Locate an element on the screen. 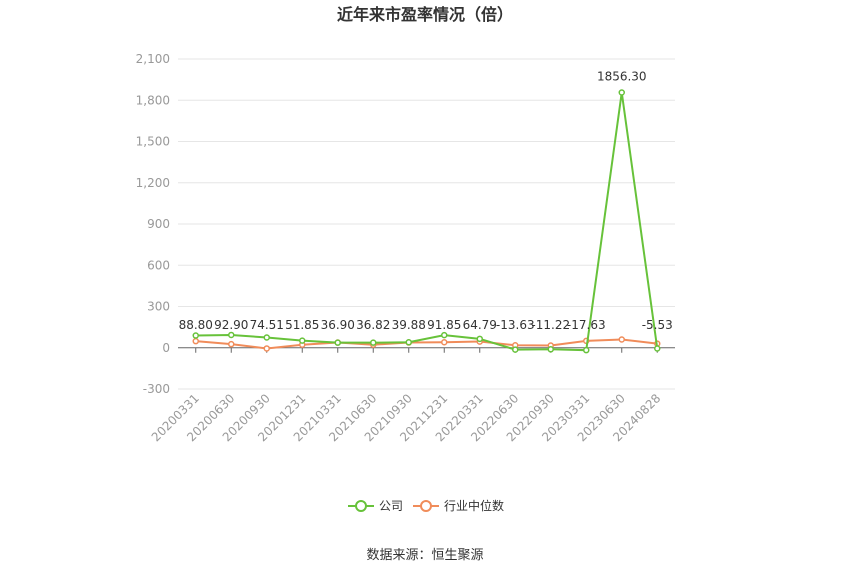 This screenshot has width=850, height=575. source-note: 数据来源：恒生聚源 is located at coordinates (424, 555).